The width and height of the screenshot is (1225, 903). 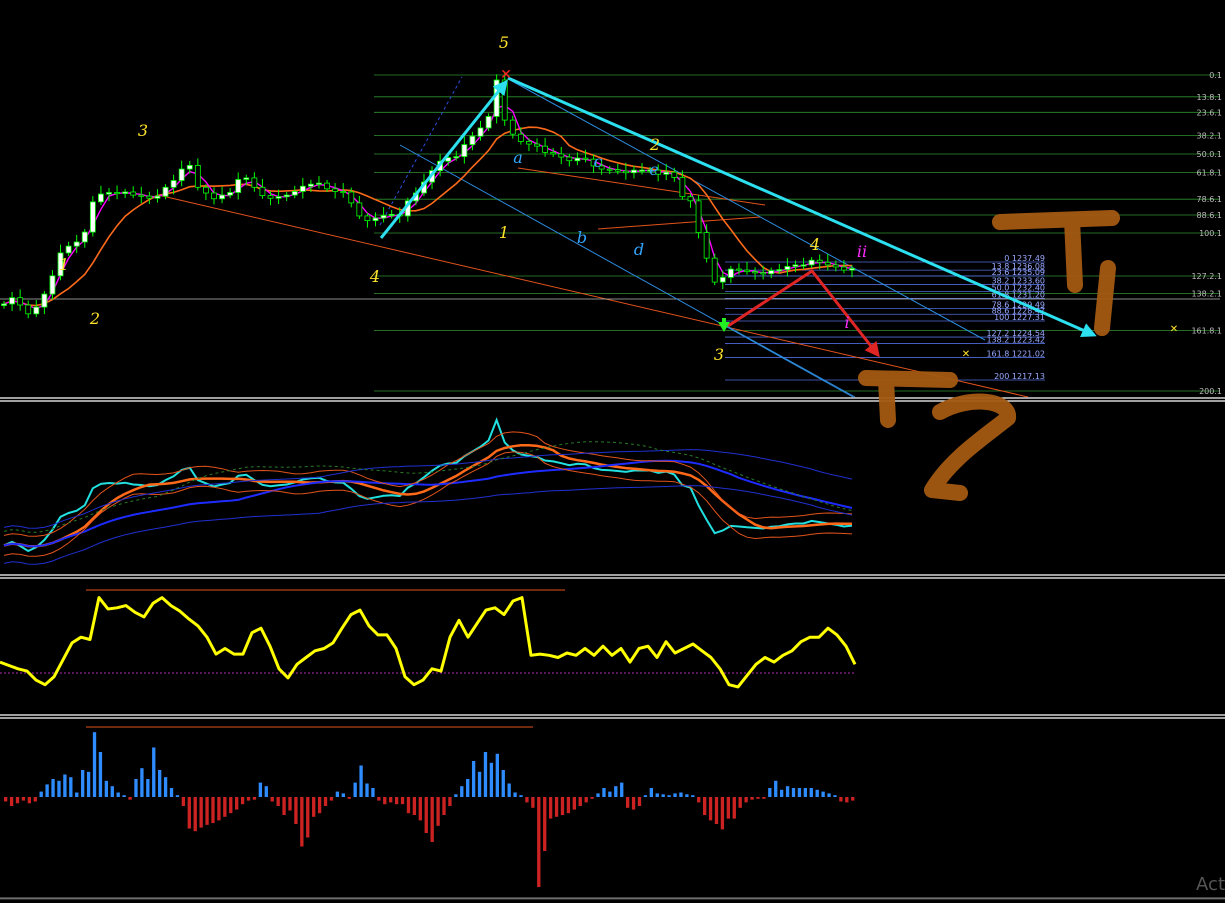 I want to click on annotation-t1-top, so click(x=1056, y=220).